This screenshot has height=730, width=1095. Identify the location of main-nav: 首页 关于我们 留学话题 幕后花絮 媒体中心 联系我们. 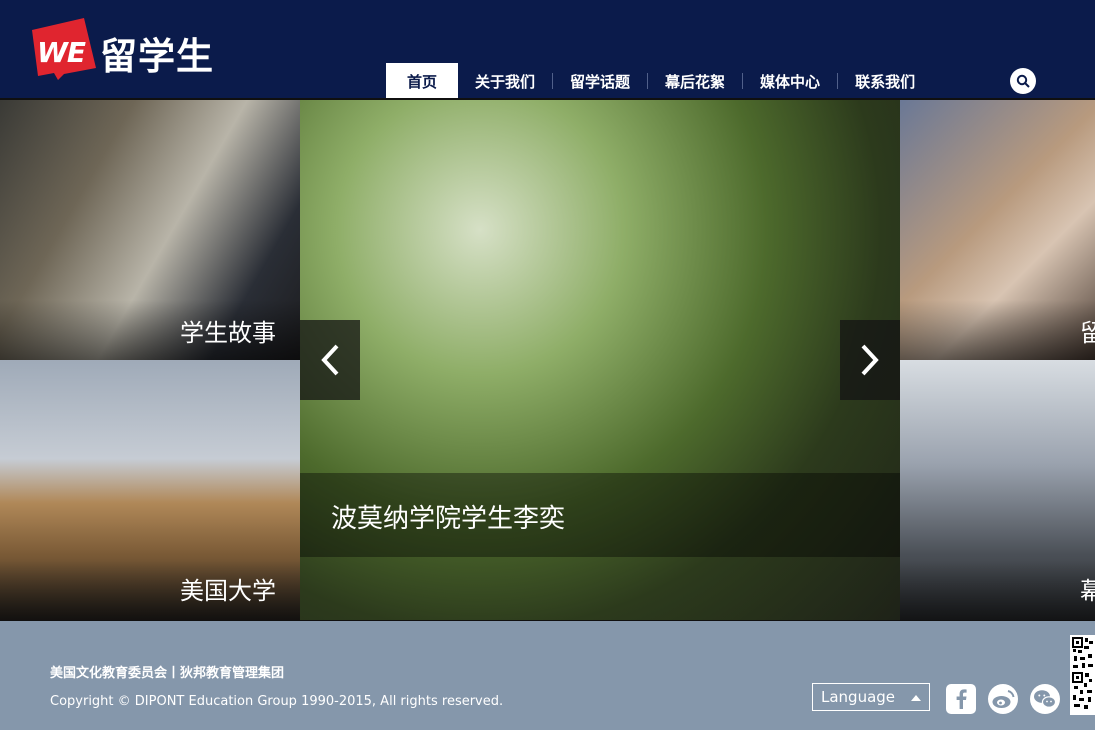
(659, 81).